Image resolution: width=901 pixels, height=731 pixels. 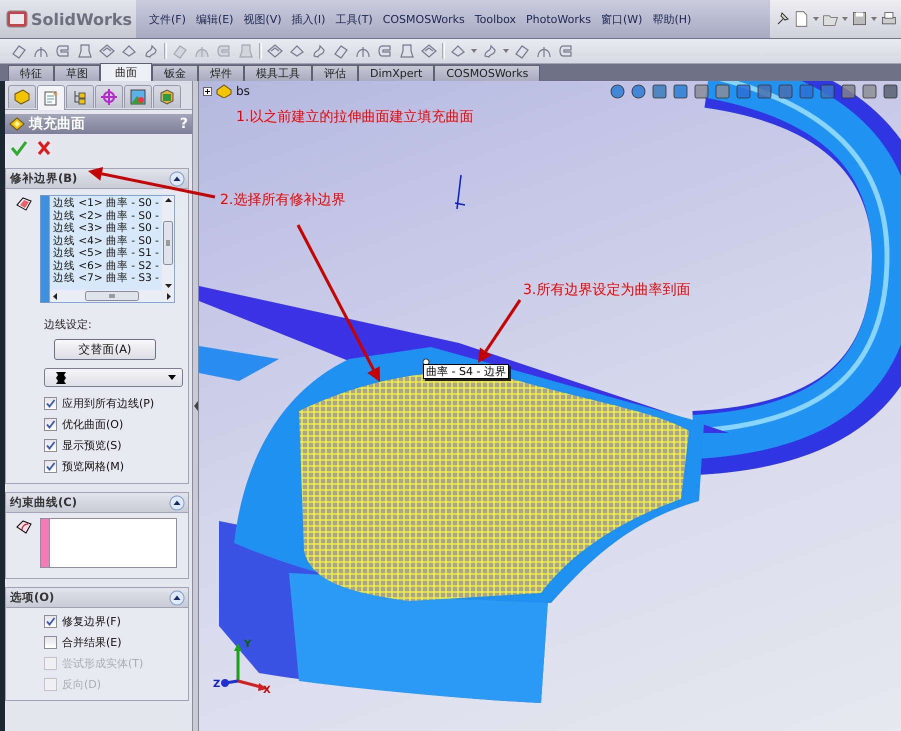 I want to click on scroll-up-icon, so click(x=168, y=200).